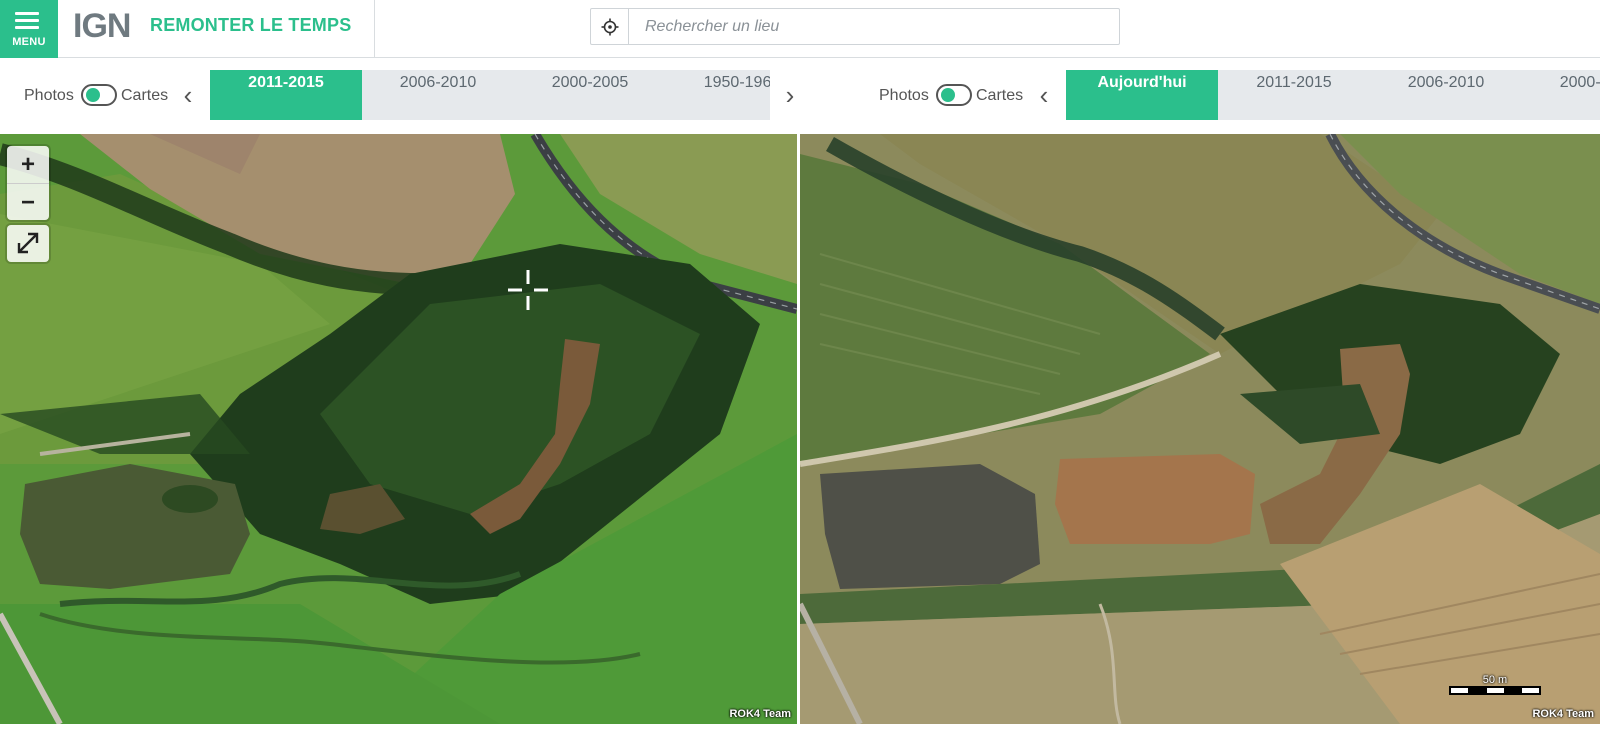  What do you see at coordinates (28, 164) in the screenshot?
I see `zoom-in-button: +` at bounding box center [28, 164].